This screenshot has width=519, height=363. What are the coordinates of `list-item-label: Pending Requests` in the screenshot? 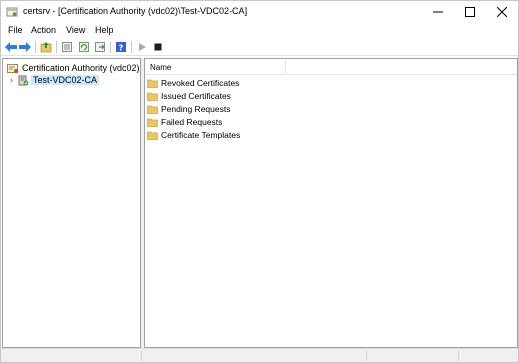 It's located at (196, 109).